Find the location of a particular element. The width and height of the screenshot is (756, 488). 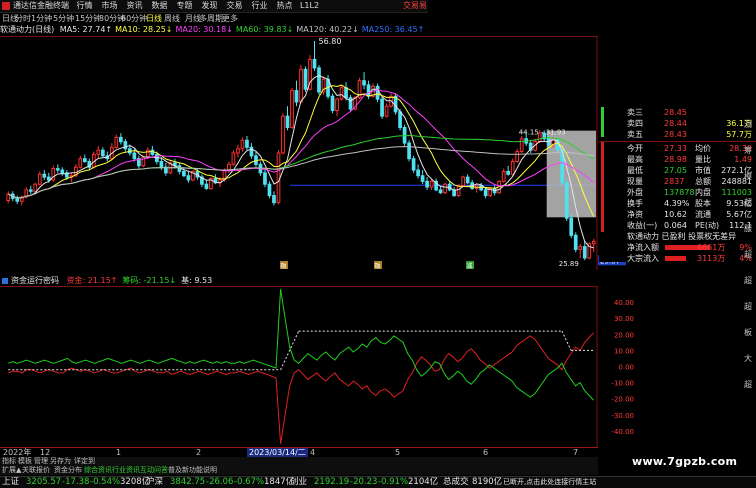

indicator-checkbox-icon is located at coordinates (5, 280).